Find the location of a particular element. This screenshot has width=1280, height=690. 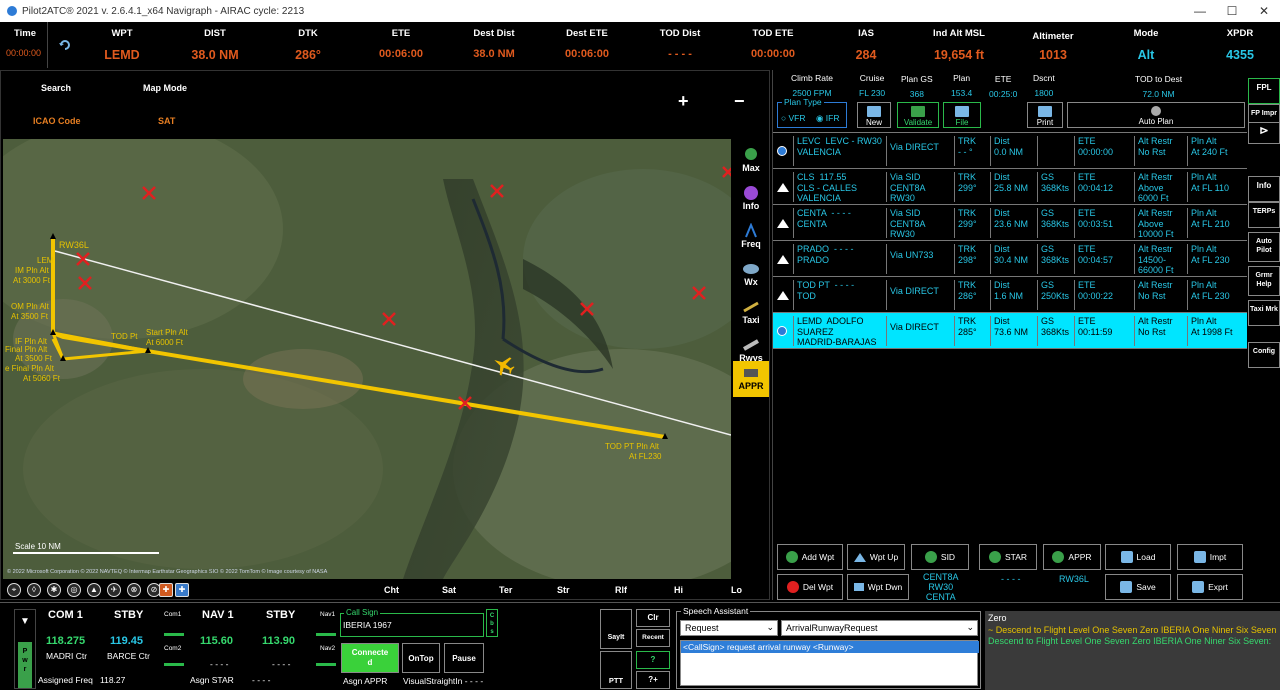

cbs-button: C b s is located at coordinates (492, 623).